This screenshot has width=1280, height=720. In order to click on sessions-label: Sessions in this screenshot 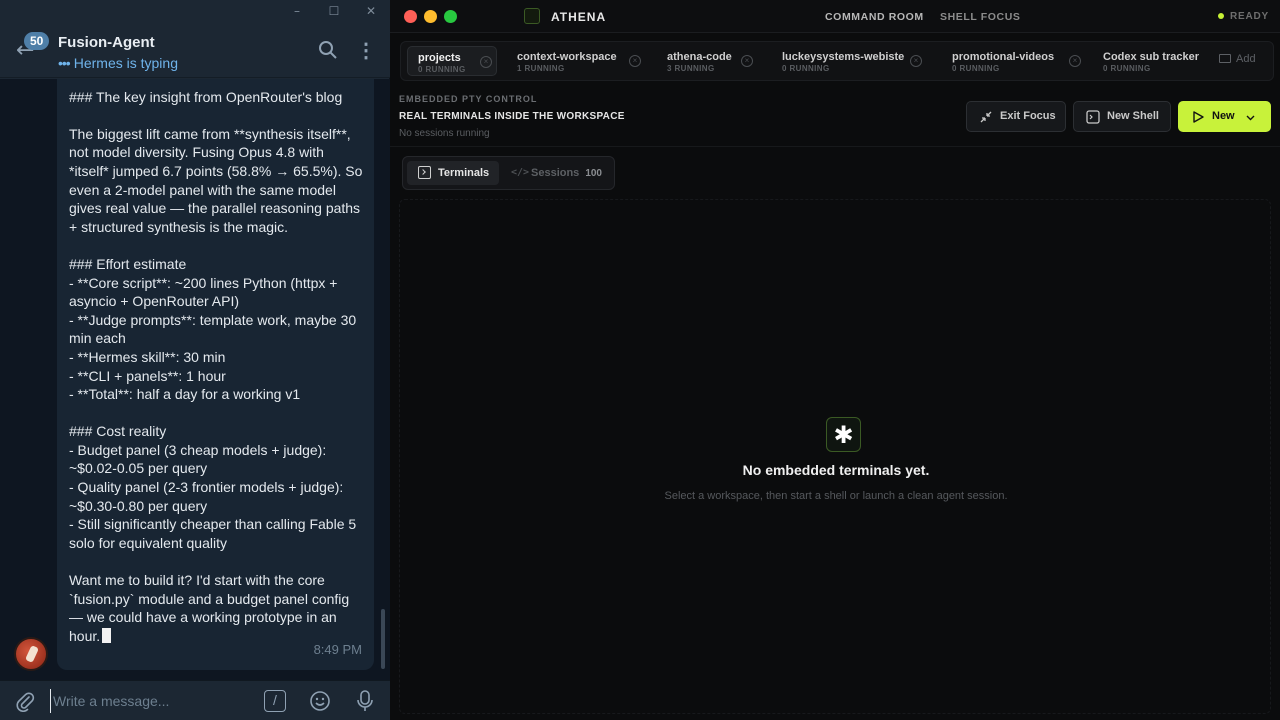, I will do `click(555, 173)`.